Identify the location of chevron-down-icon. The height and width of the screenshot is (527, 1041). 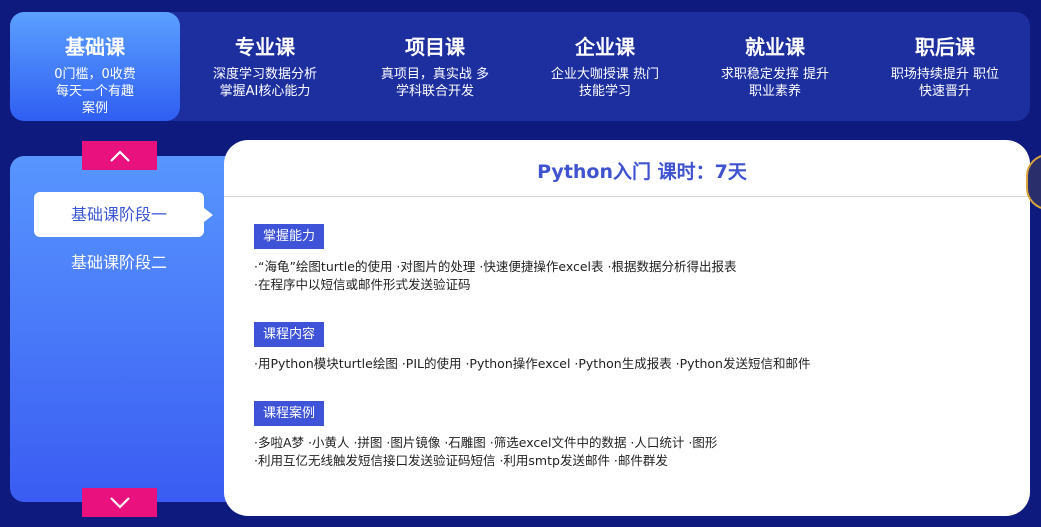
(119, 502).